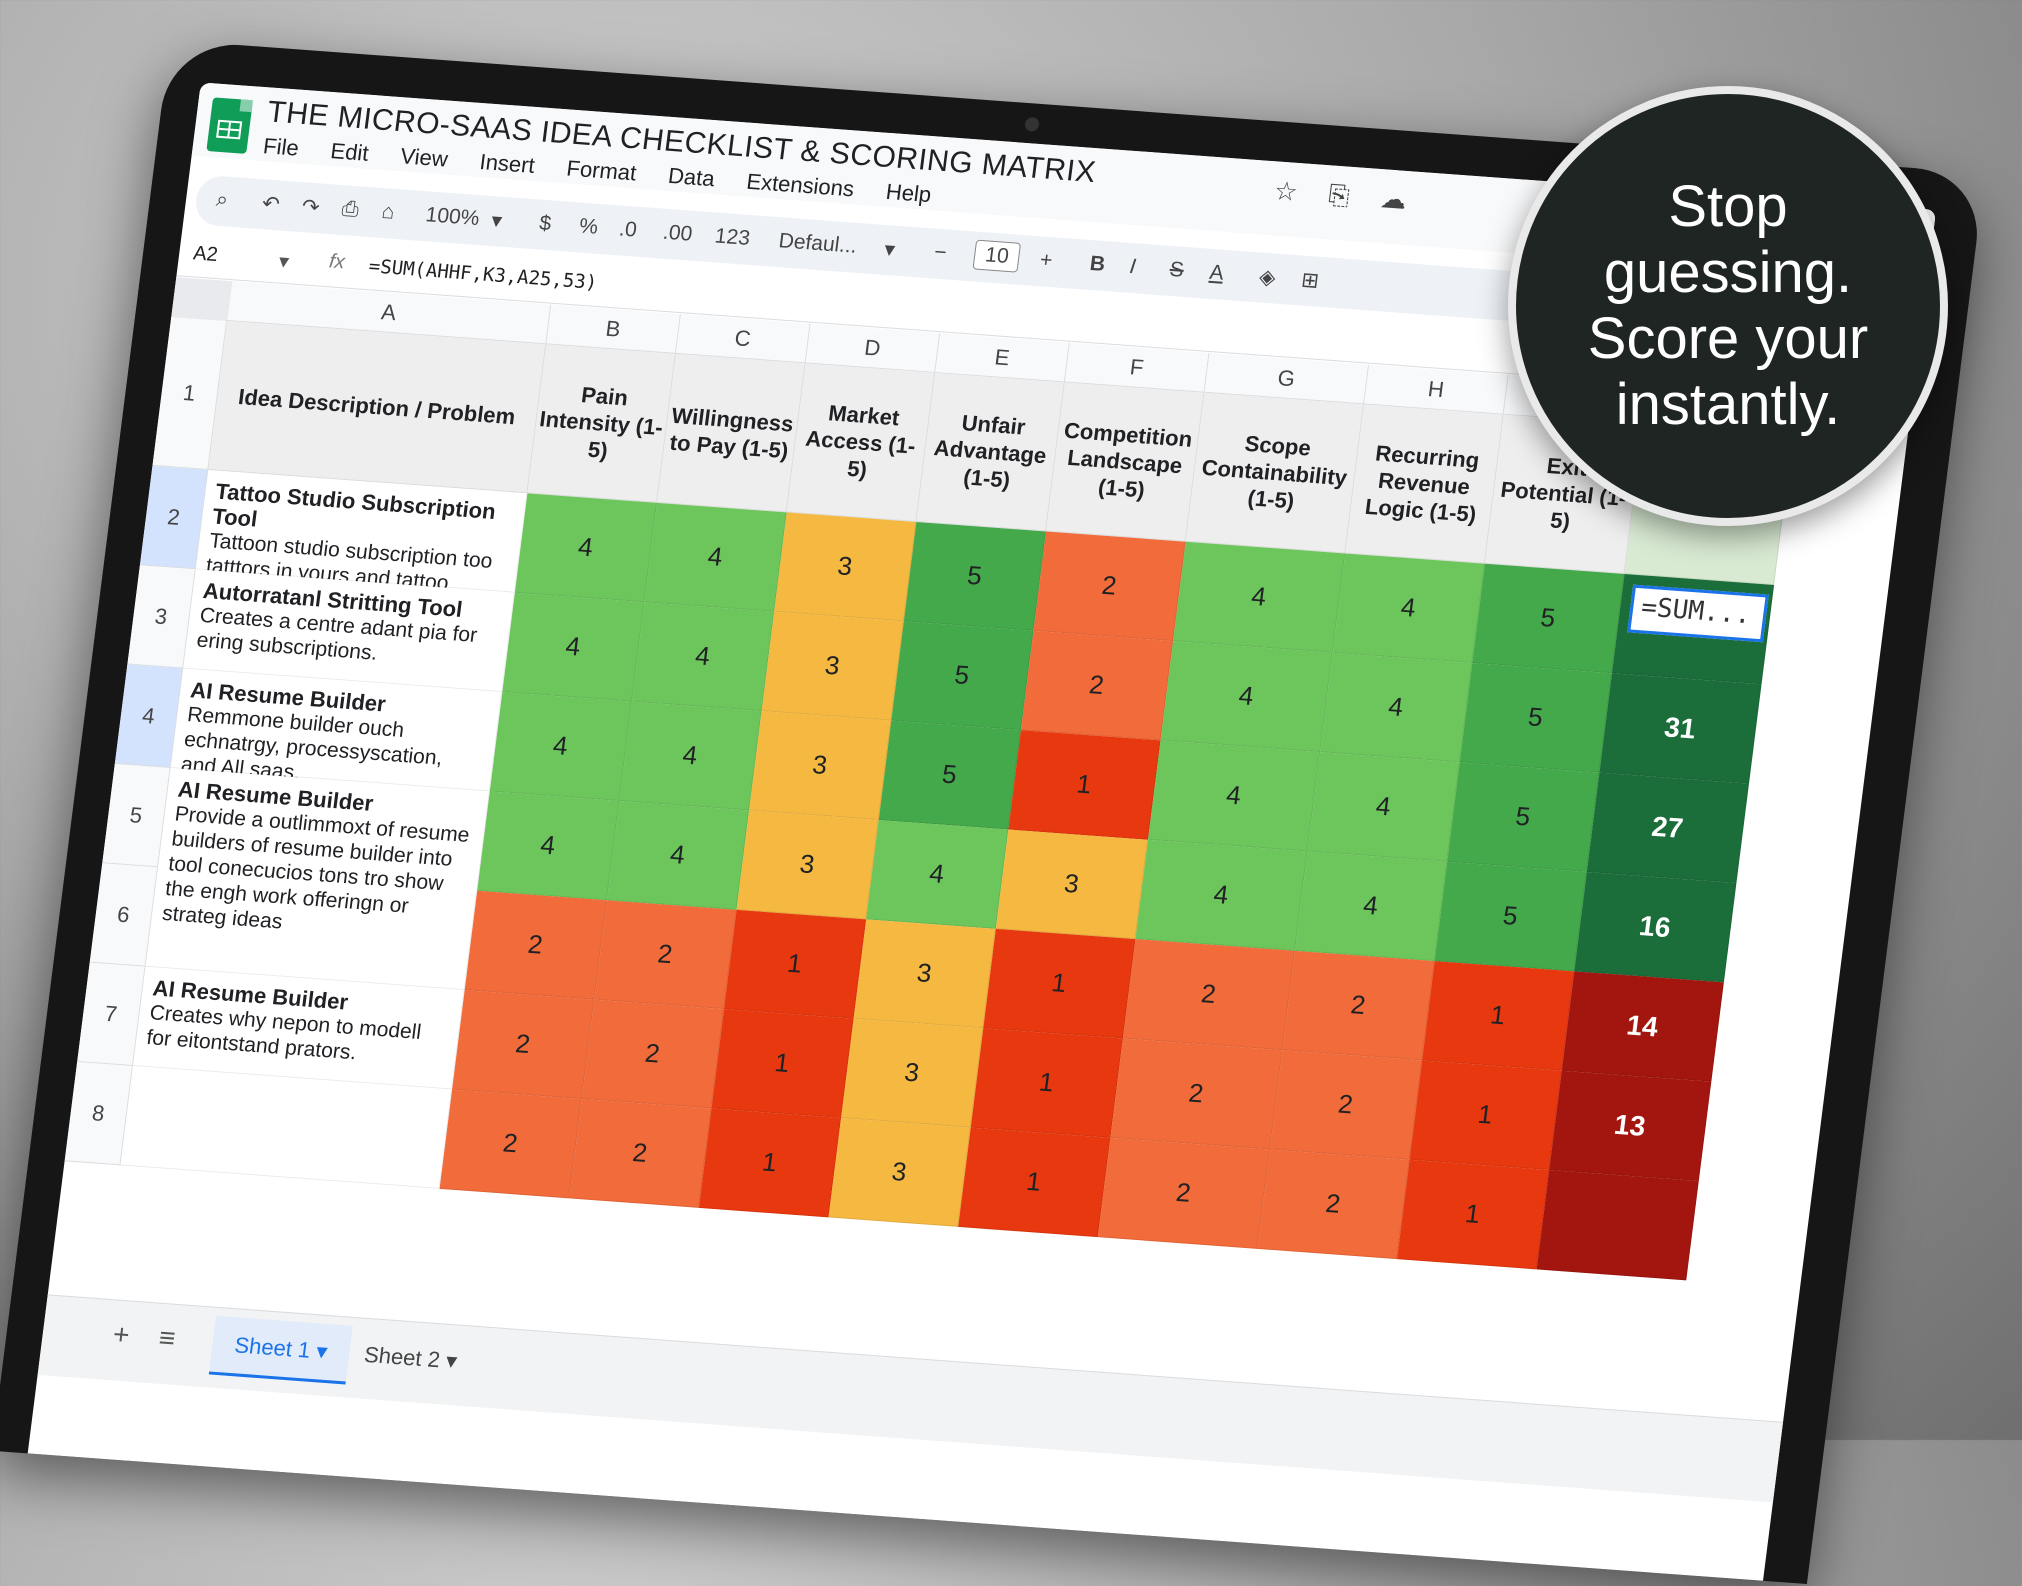 The width and height of the screenshot is (2022, 1586). Describe the element at coordinates (601, 170) in the screenshot. I see `menu-format: Format` at that location.